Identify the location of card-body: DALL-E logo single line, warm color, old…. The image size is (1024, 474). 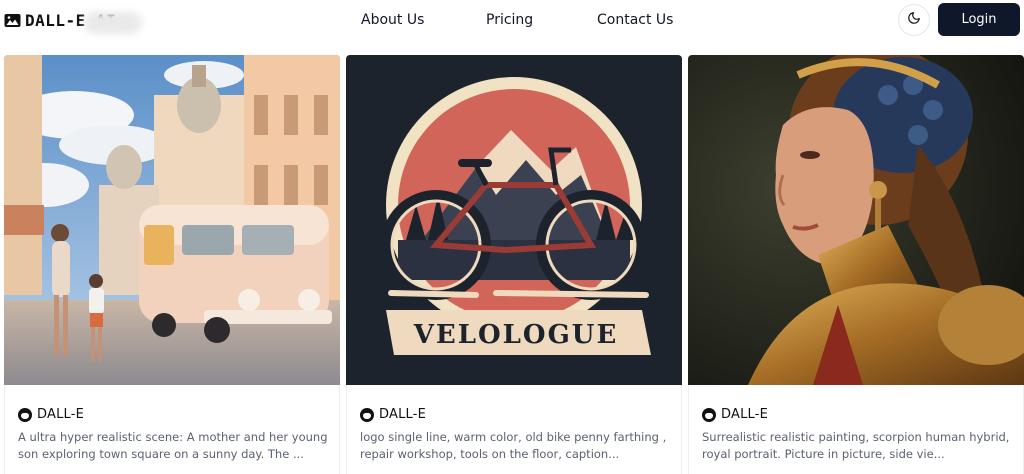
(514, 429).